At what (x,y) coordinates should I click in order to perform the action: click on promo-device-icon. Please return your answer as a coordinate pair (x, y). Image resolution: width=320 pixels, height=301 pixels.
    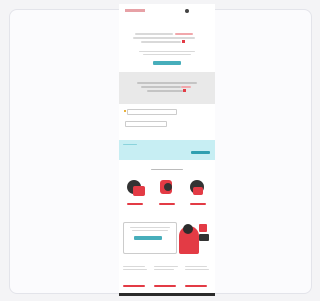
    Looking at the image, I should click on (204, 237).